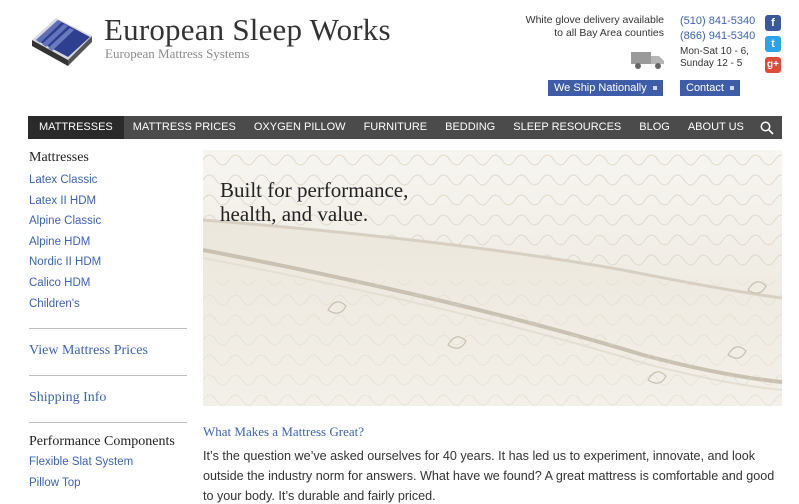 This screenshot has width=799, height=504. What do you see at coordinates (108, 262) in the screenshot?
I see `sidebar-item-nordic-ii-hdm: Nordic II HDM` at bounding box center [108, 262].